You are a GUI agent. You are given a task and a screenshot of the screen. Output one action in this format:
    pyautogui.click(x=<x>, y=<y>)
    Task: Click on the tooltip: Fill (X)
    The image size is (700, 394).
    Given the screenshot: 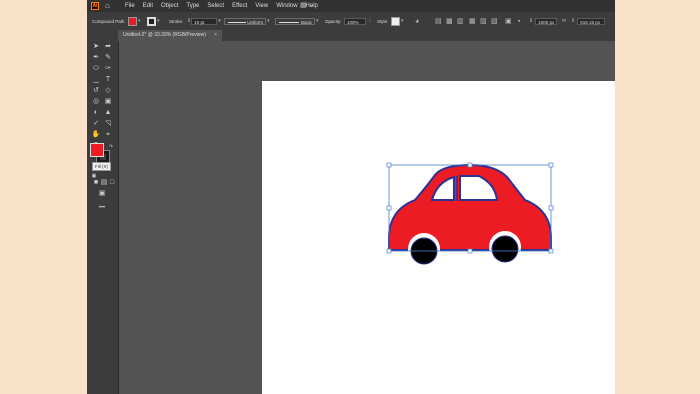 What is the action you would take?
    pyautogui.click(x=101, y=166)
    